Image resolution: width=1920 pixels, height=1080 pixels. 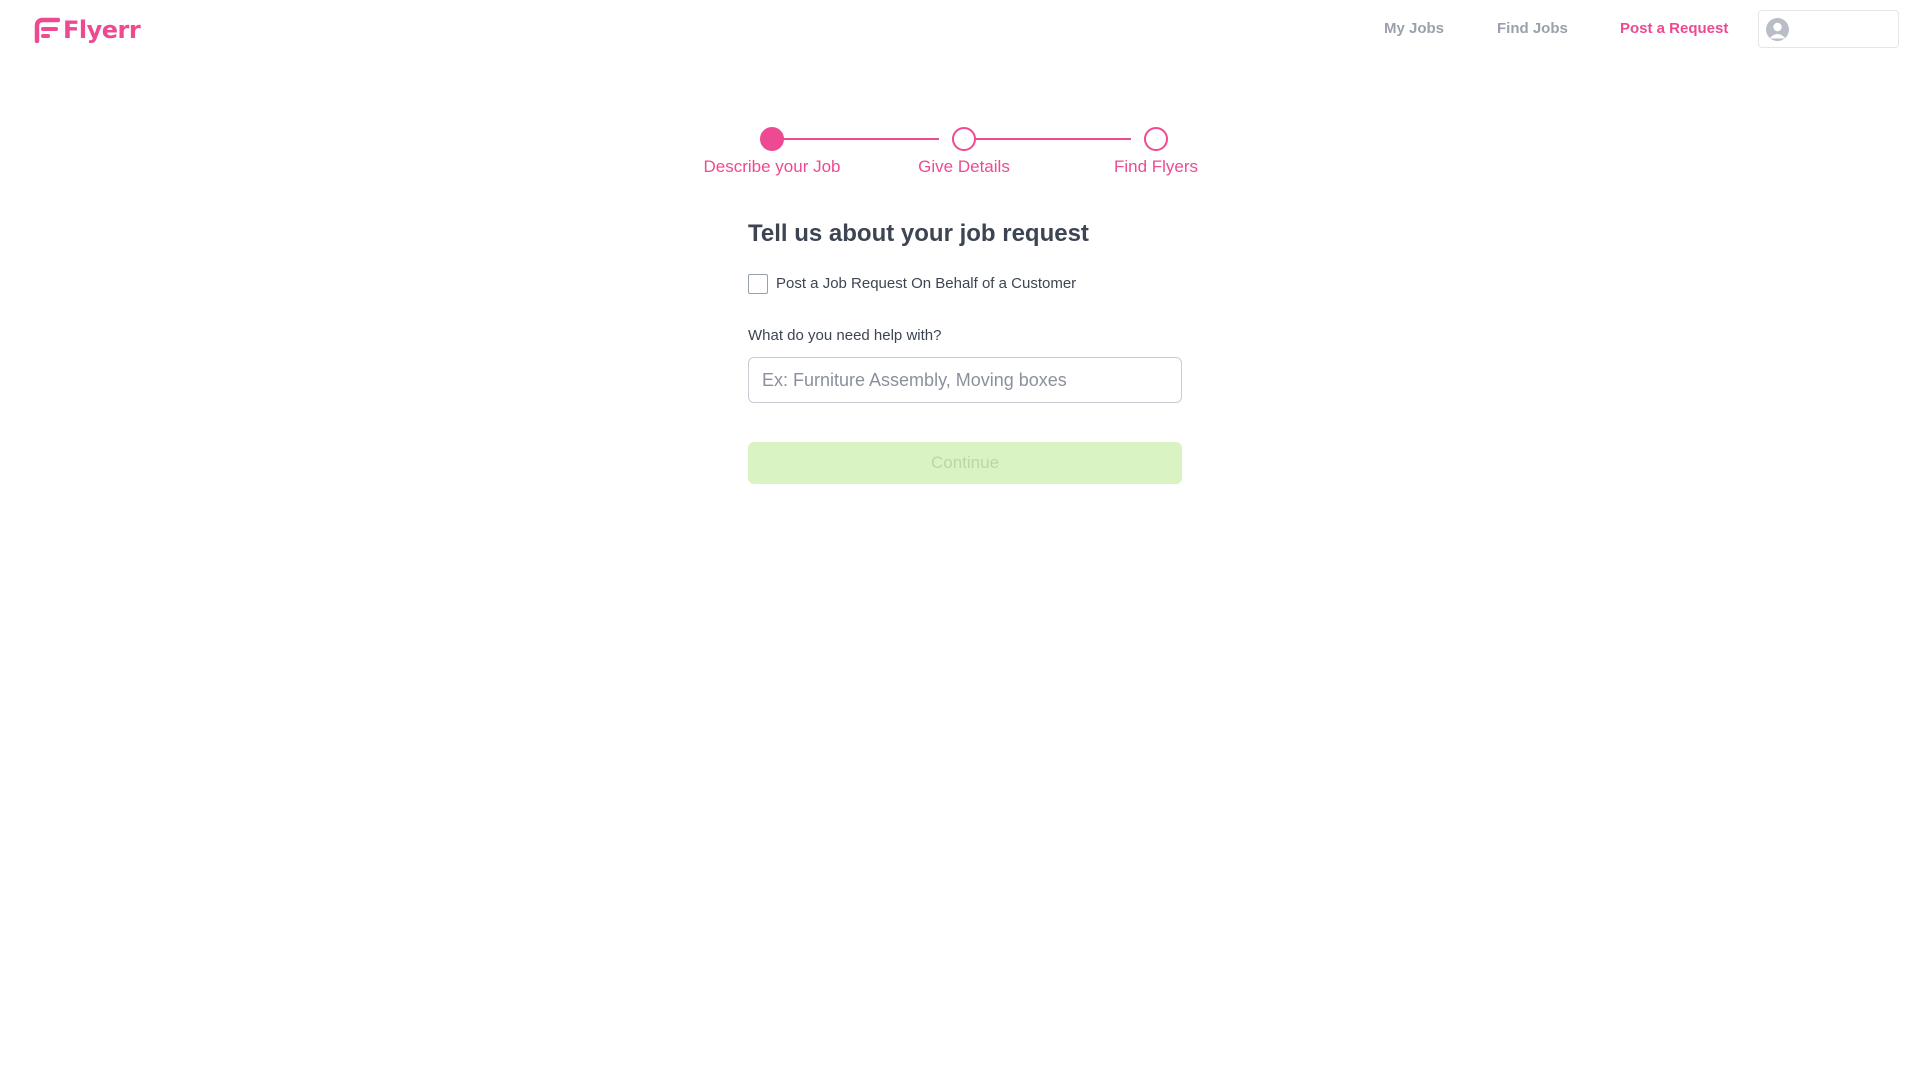 I want to click on step-1-indicator, so click(x=772, y=139).